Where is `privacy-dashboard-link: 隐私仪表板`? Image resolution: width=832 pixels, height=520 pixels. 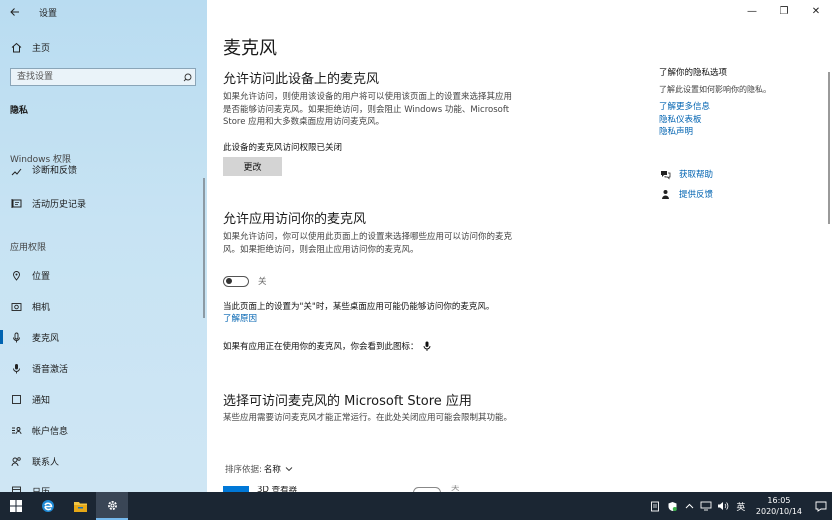
privacy-dashboard-link: 隐私仪表板 is located at coordinates (739, 120).